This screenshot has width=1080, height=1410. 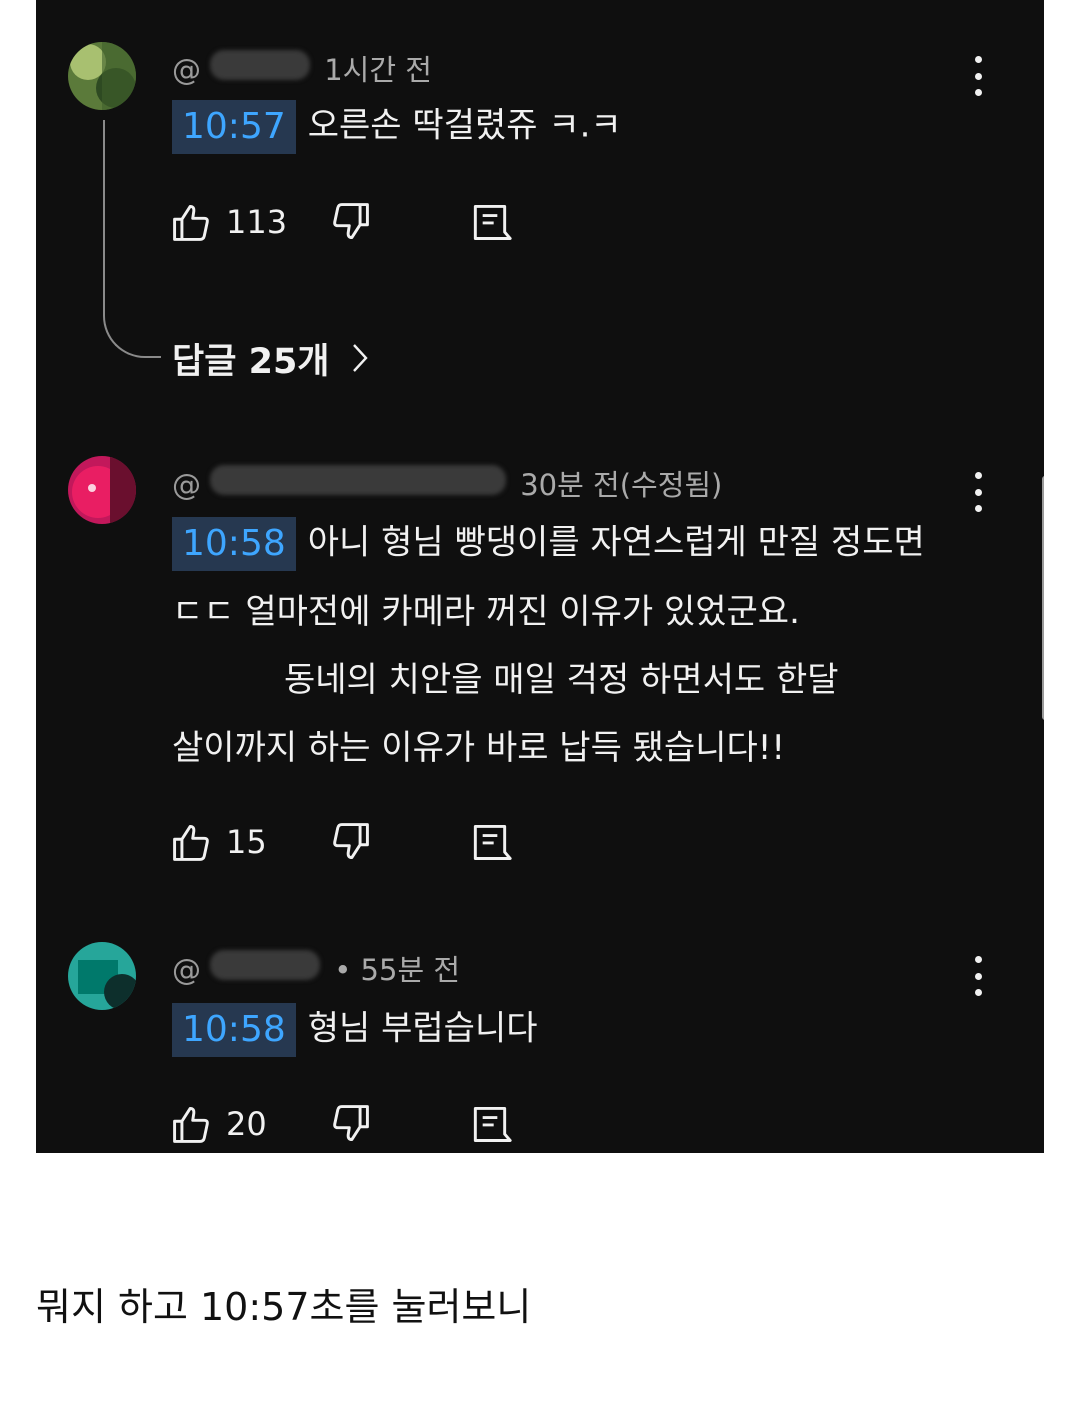 What do you see at coordinates (561, 680) in the screenshot?
I see `comment-line: 동네의 치안을 매일 걱정 하면서도 한달` at bounding box center [561, 680].